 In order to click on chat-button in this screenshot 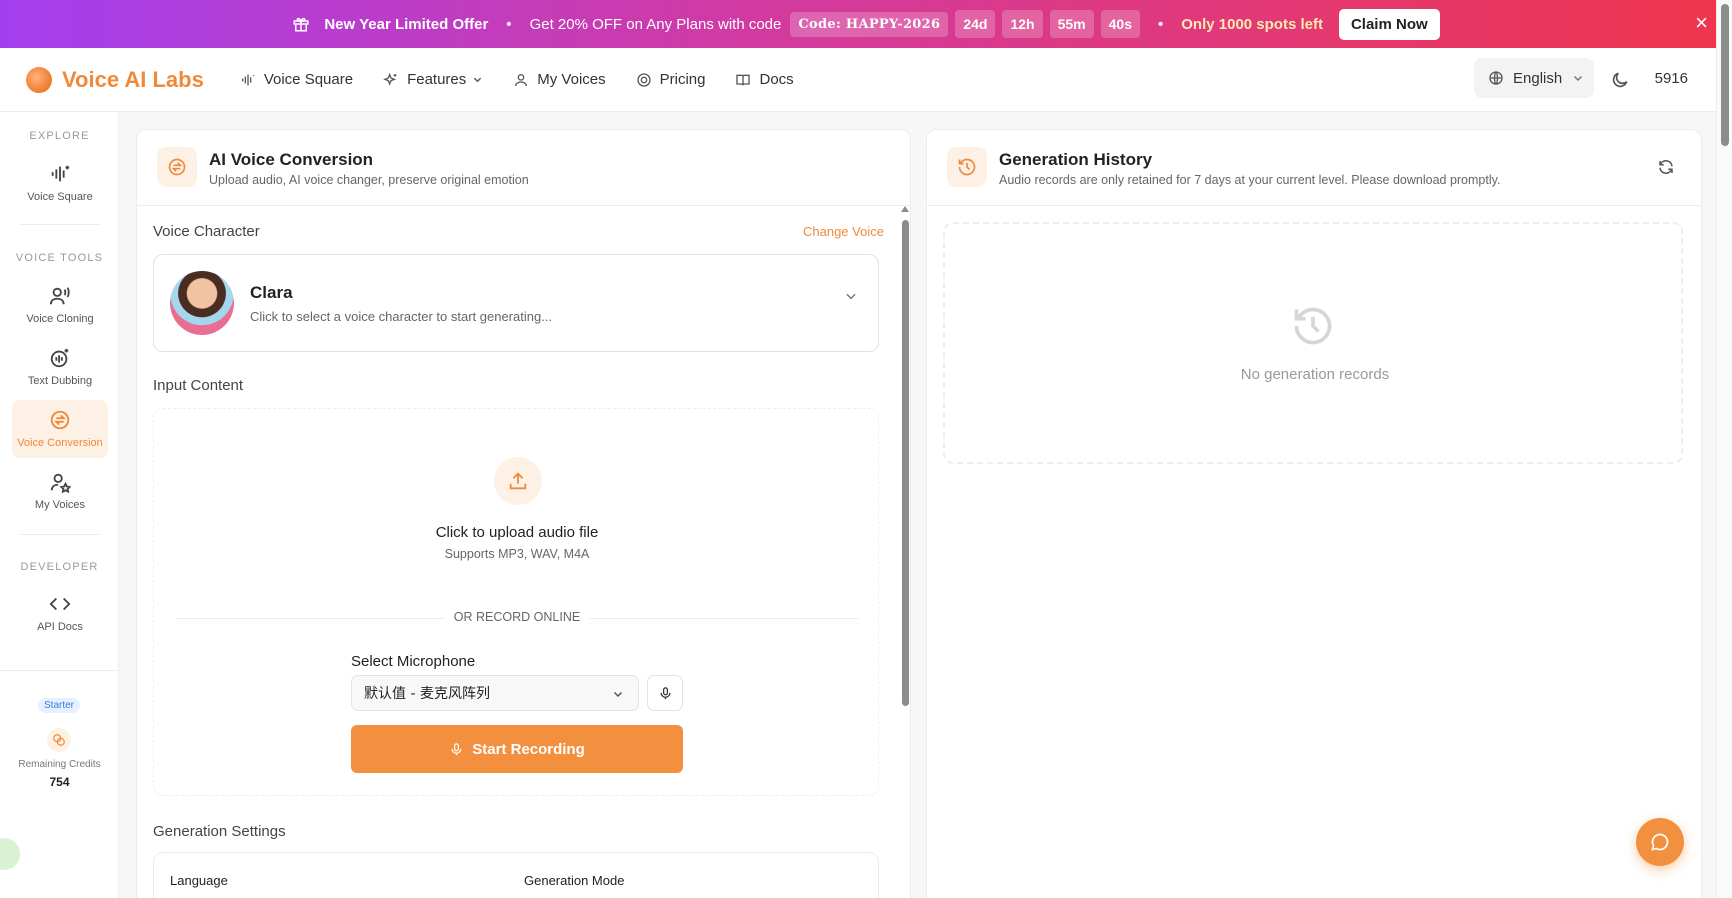, I will do `click(1660, 842)`.